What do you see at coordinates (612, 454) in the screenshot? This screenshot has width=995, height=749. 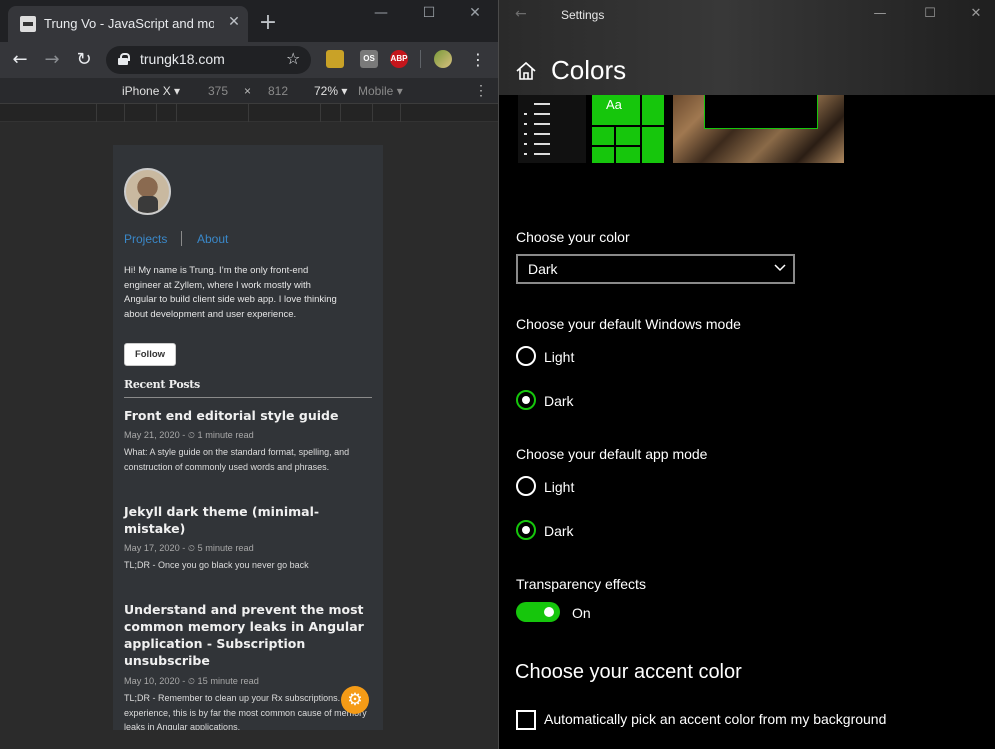 I see `app-mode-label: Choose your default app mode` at bounding box center [612, 454].